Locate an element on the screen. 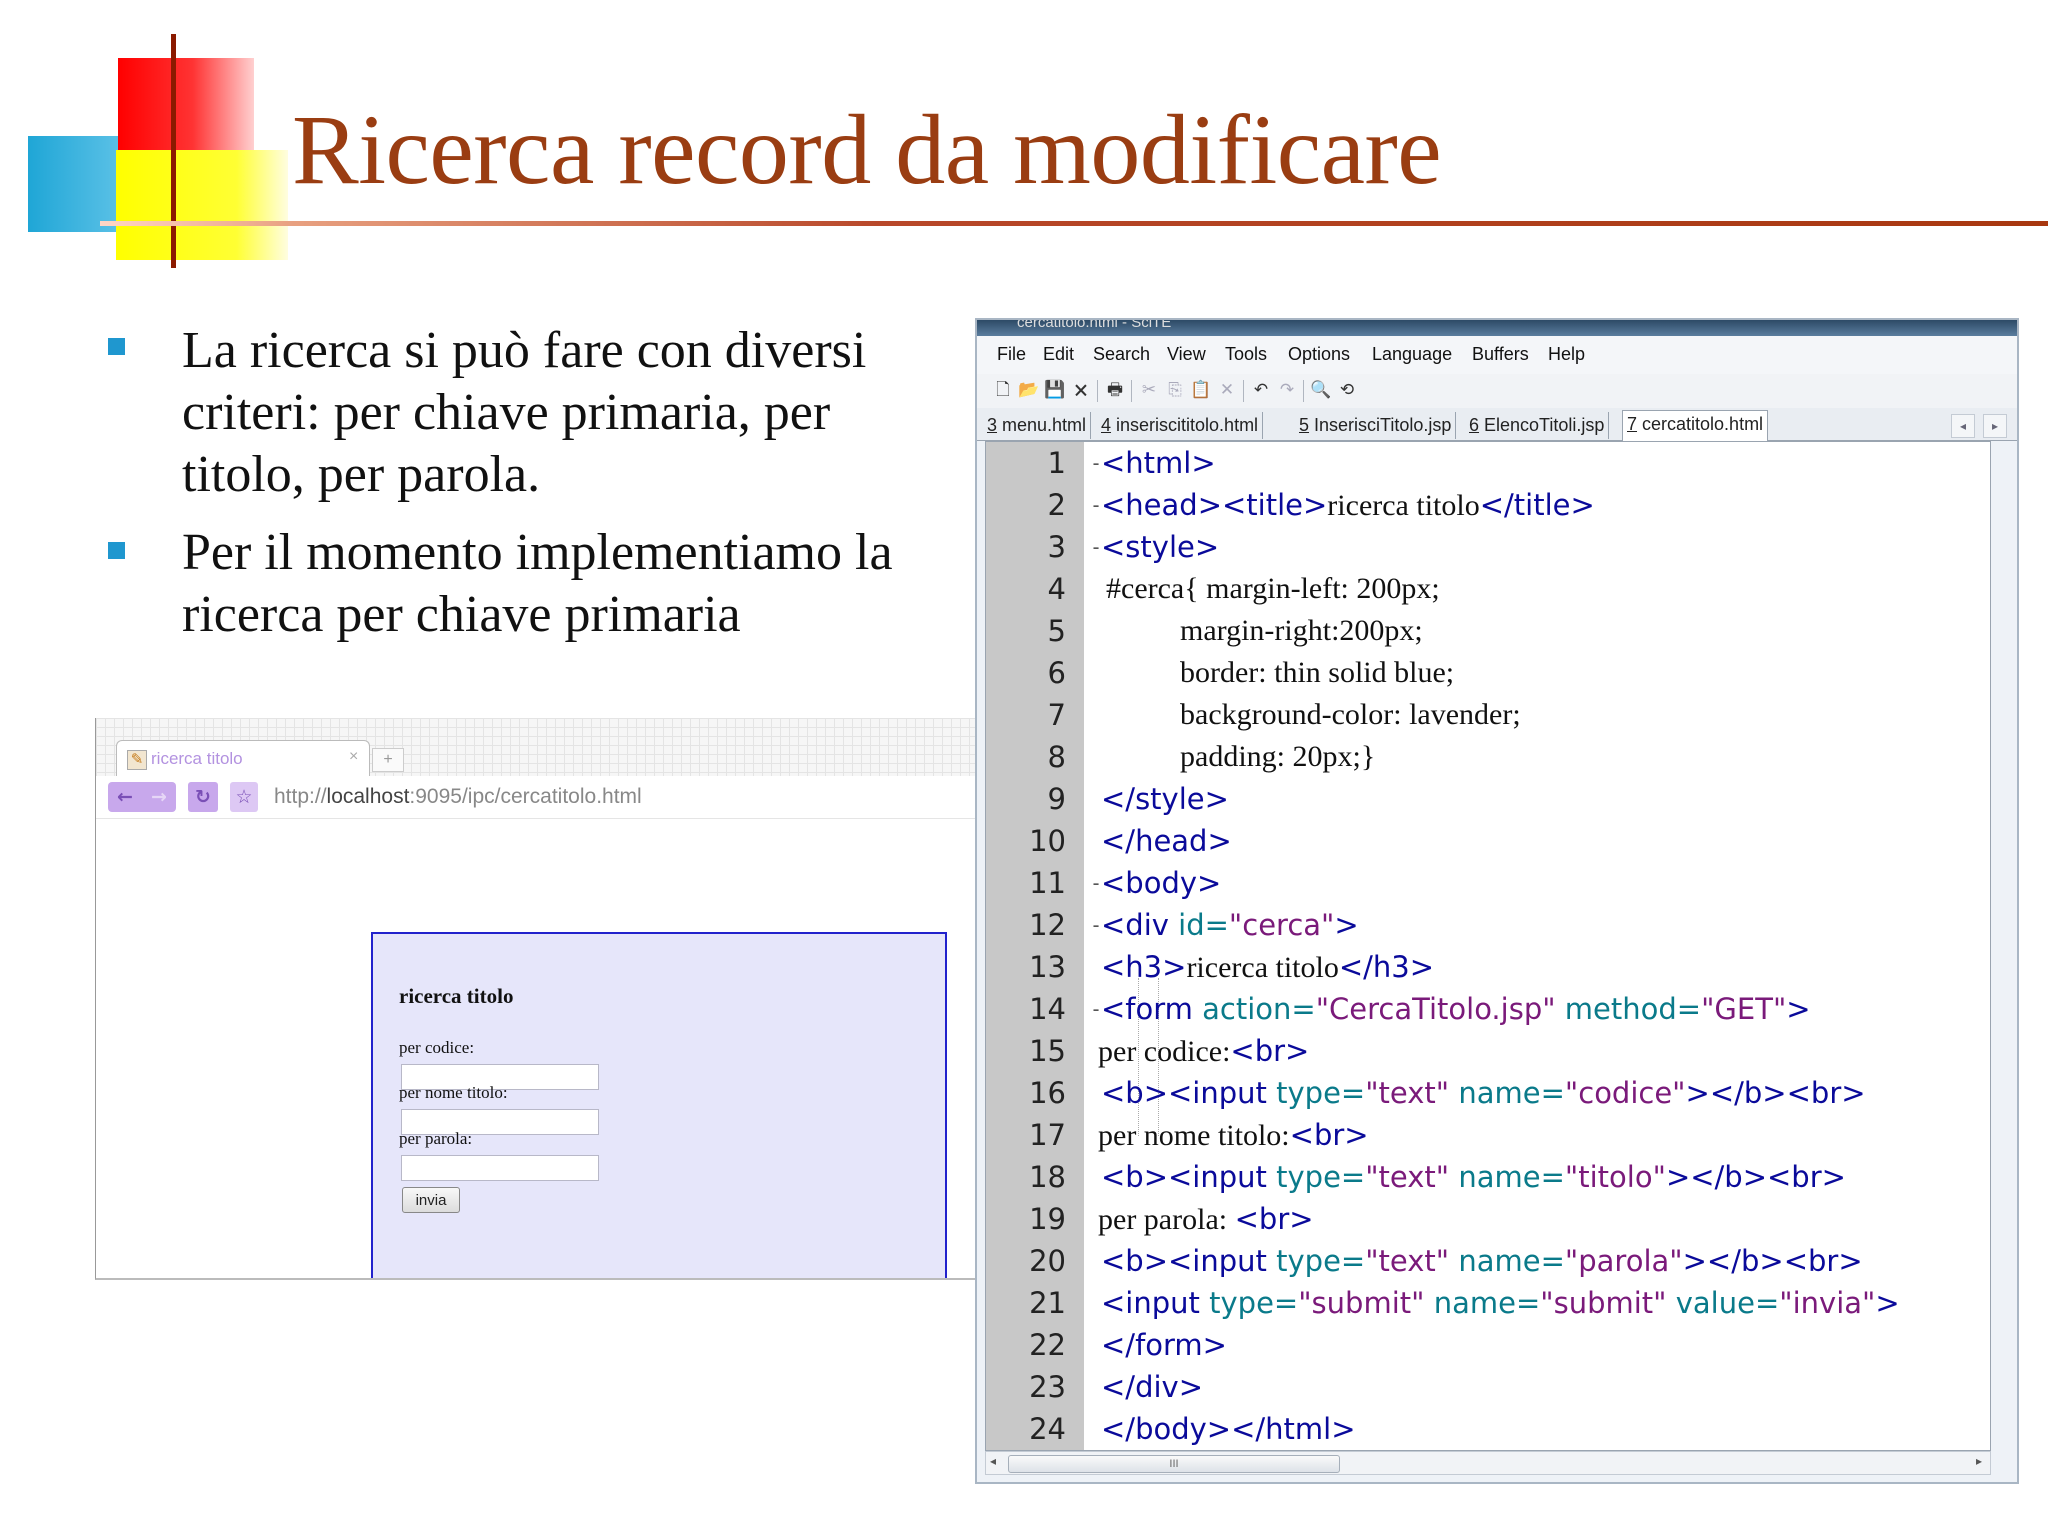 Image resolution: width=2048 pixels, height=1536 pixels. code-attribute: action= is located at coordinates (1254, 1009).